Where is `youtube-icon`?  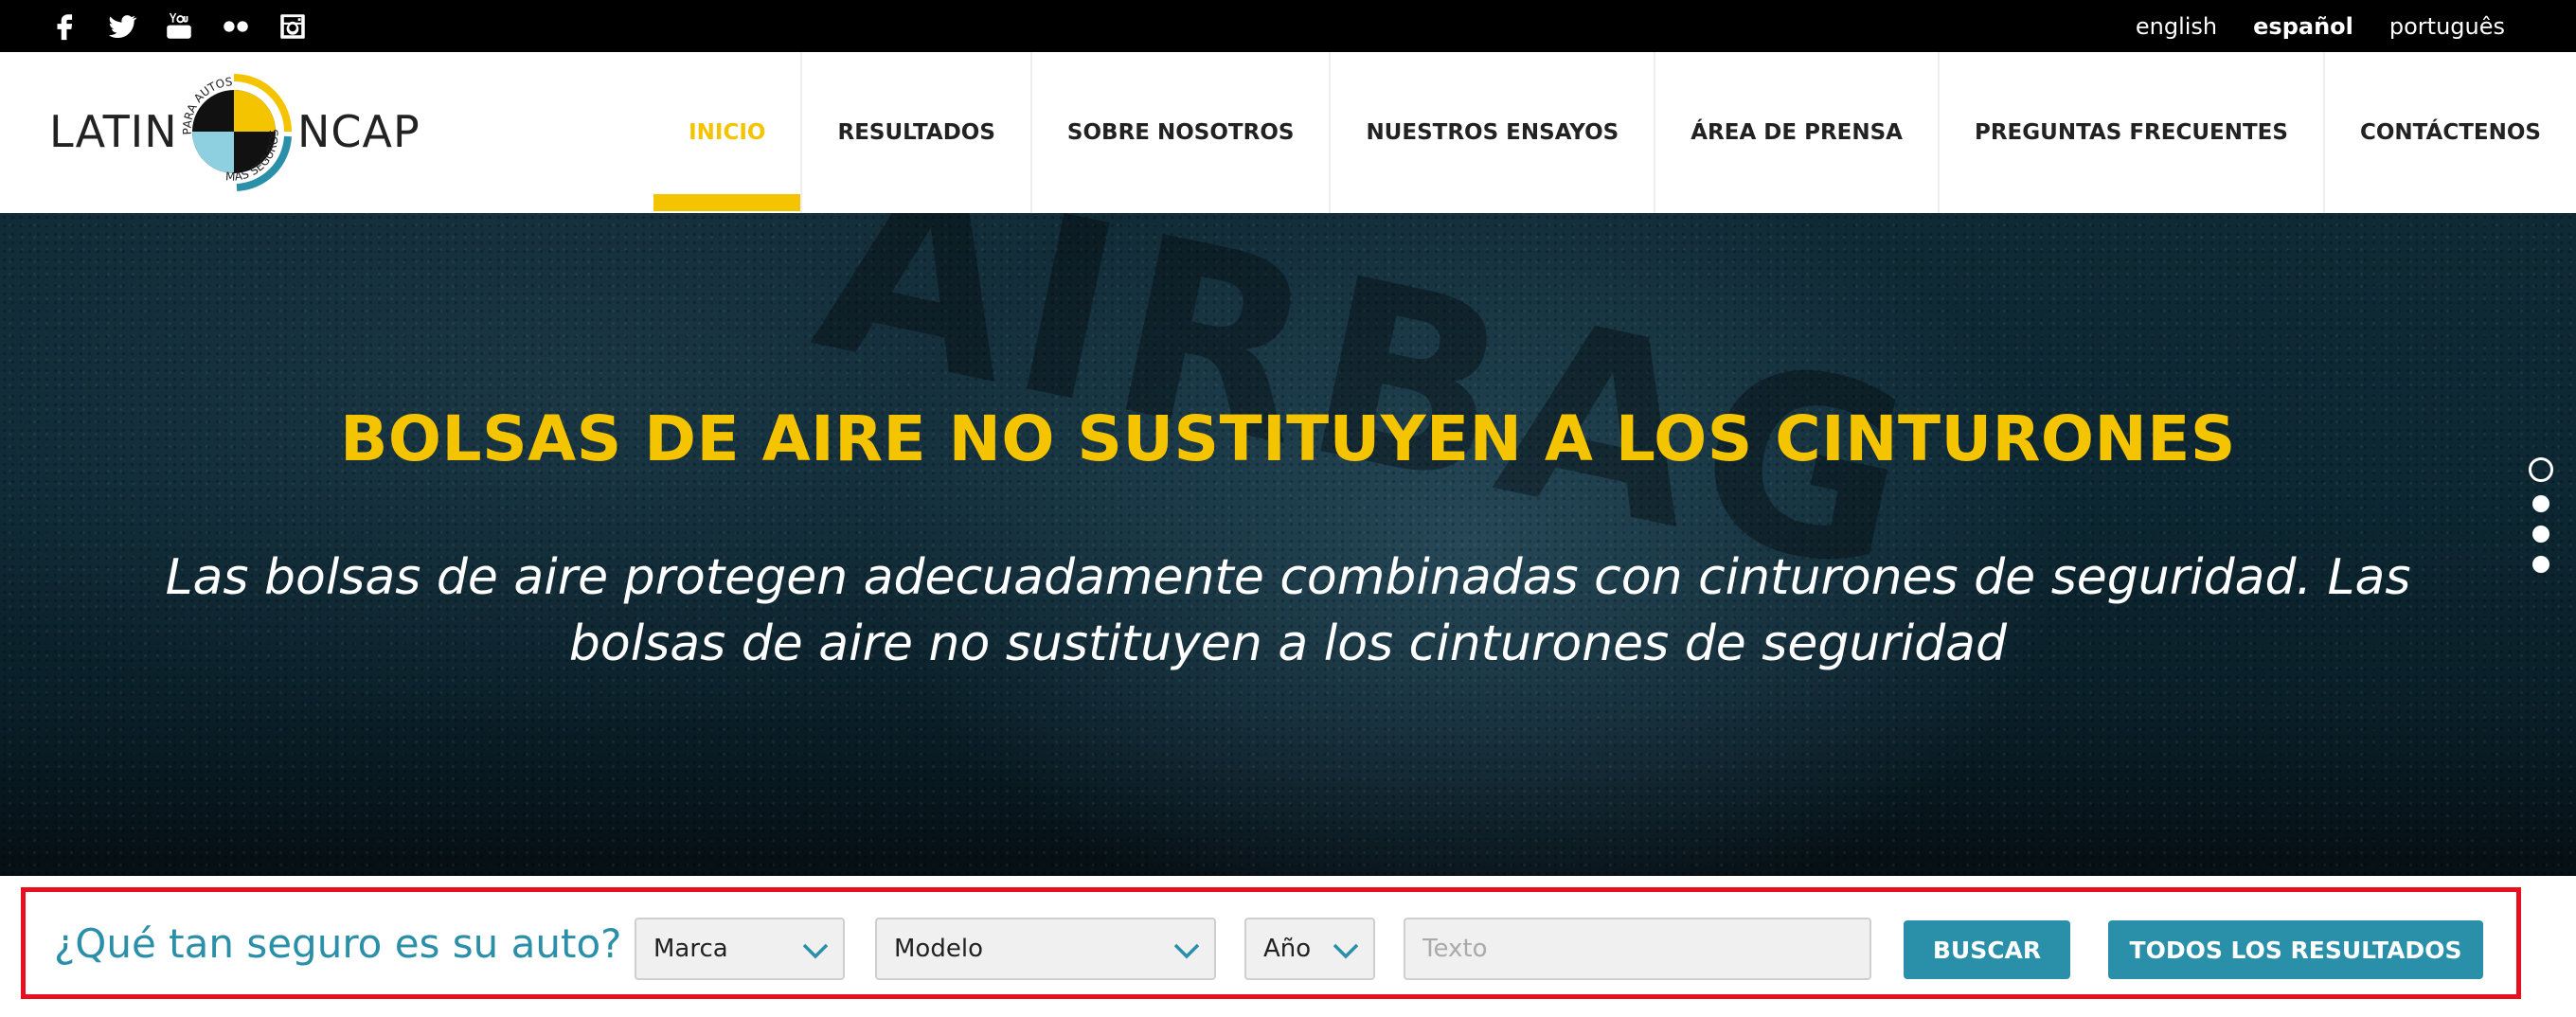 youtube-icon is located at coordinates (179, 26).